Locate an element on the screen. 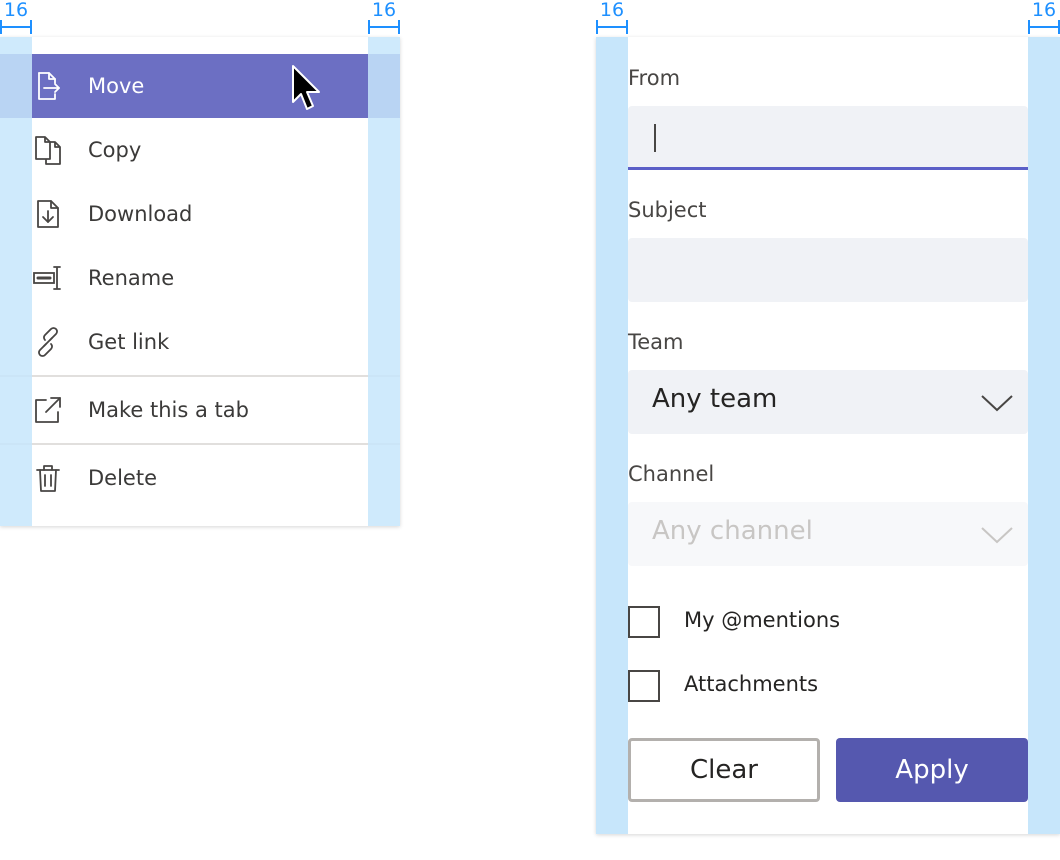  attachments-checkbox-label: Attachments is located at coordinates (751, 684).